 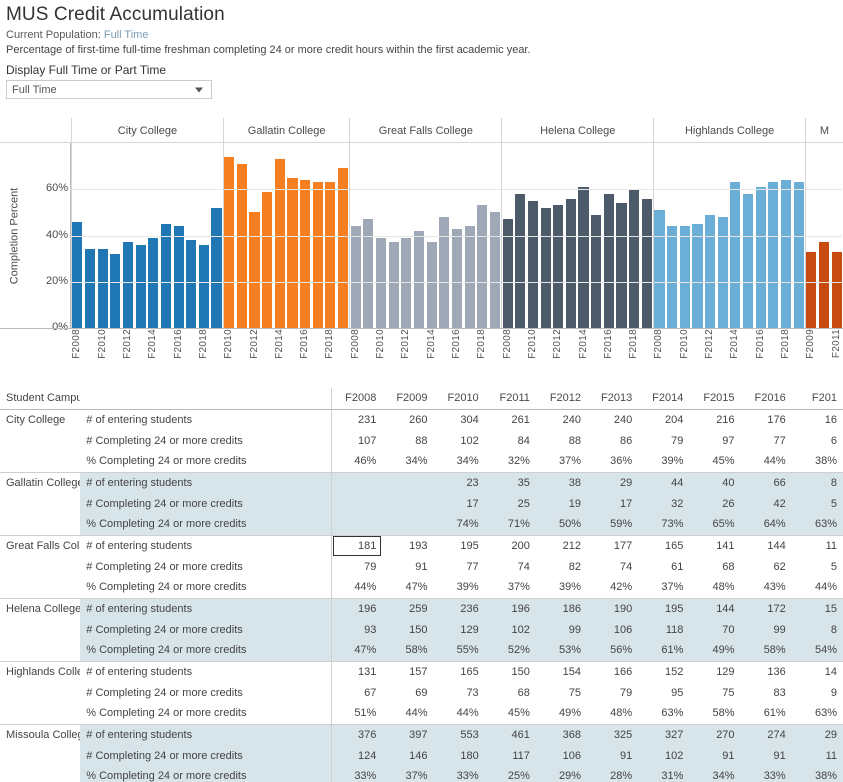 I want to click on table-cell: 77, so click(x=459, y=566).